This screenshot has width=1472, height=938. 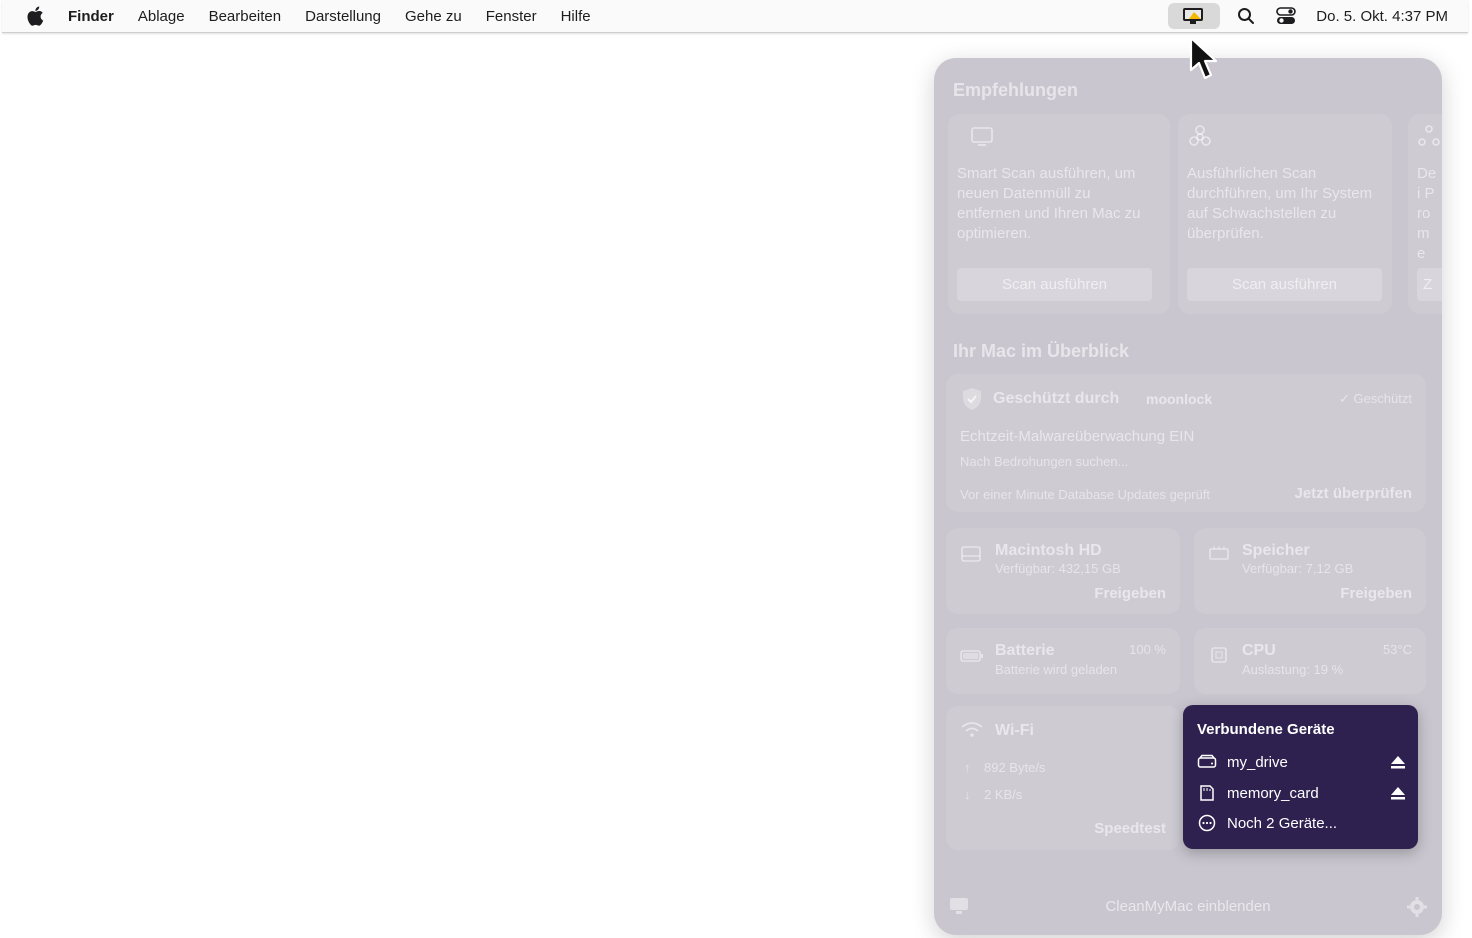 What do you see at coordinates (576, 16) in the screenshot?
I see `menu-hilfe: Hilfe` at bounding box center [576, 16].